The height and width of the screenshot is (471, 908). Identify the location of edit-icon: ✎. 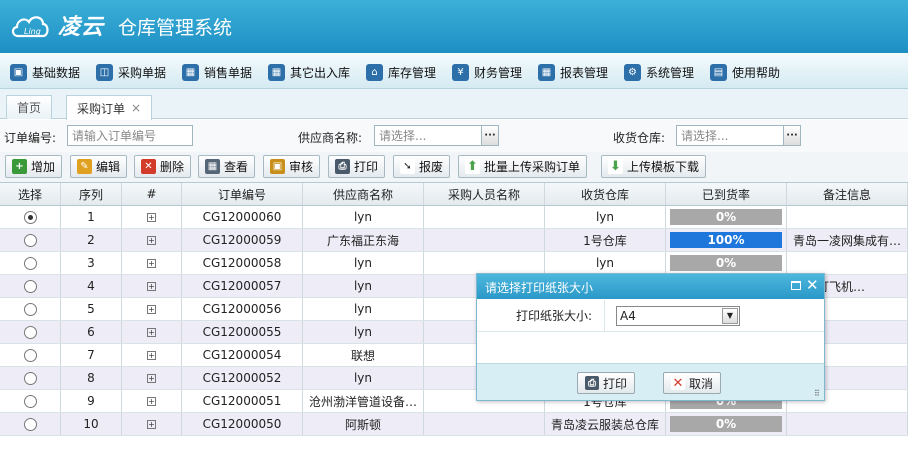
(84, 166).